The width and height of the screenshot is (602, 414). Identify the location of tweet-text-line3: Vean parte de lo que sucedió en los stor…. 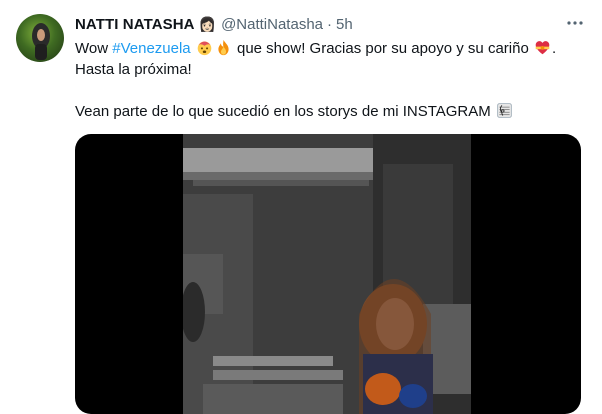
(283, 111).